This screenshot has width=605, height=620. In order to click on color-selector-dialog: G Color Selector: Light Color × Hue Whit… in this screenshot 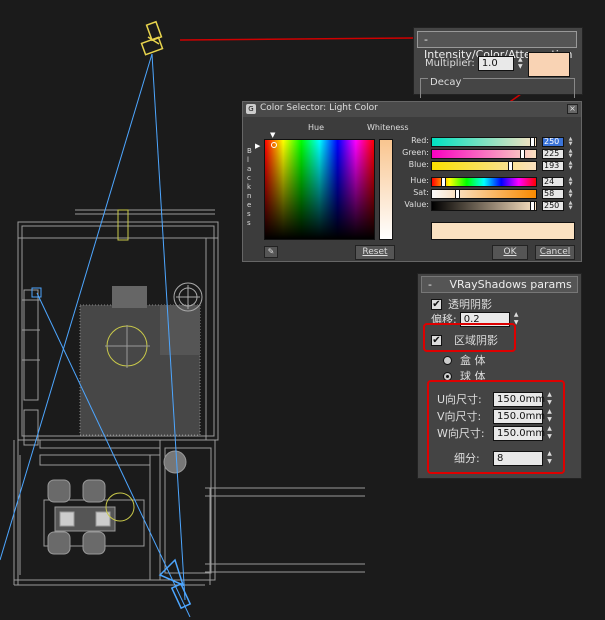, I will do `click(412, 181)`.